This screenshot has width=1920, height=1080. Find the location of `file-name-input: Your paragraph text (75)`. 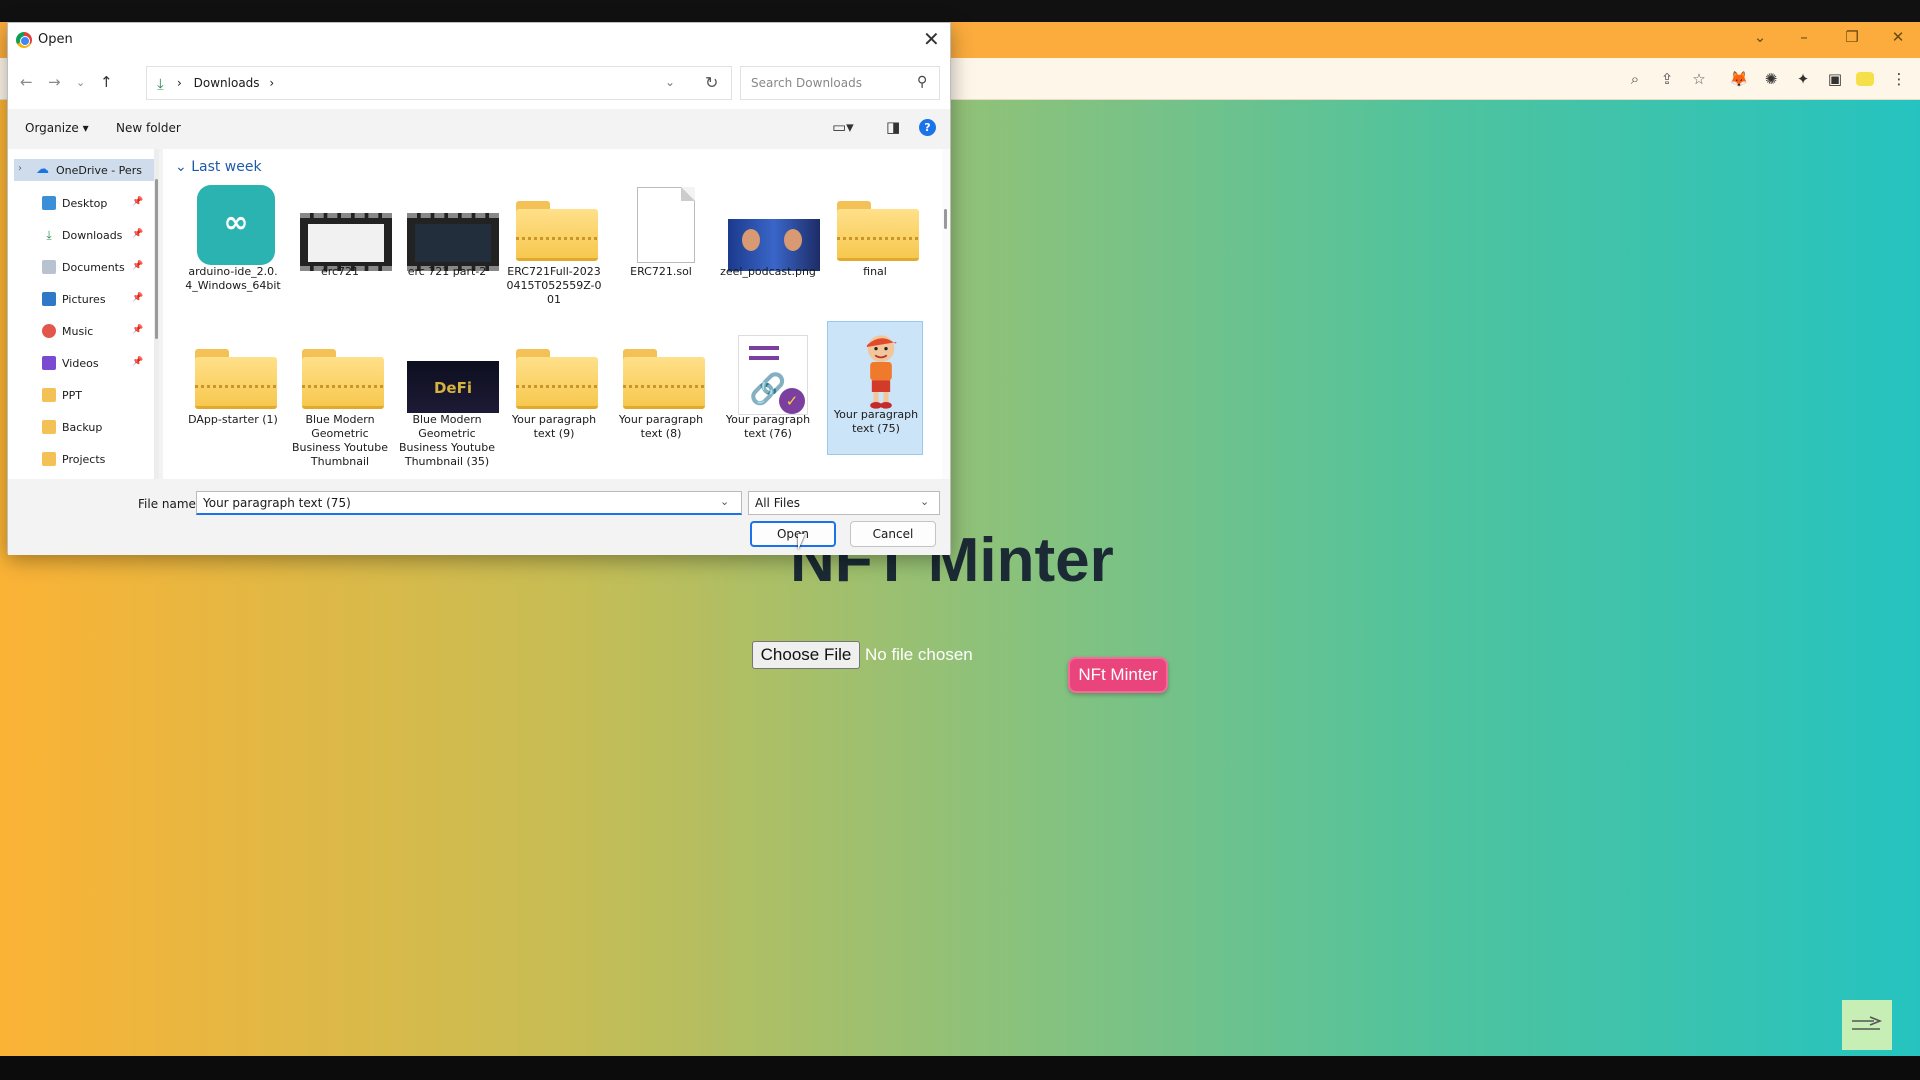

file-name-input: Your paragraph text (75) is located at coordinates (469, 503).